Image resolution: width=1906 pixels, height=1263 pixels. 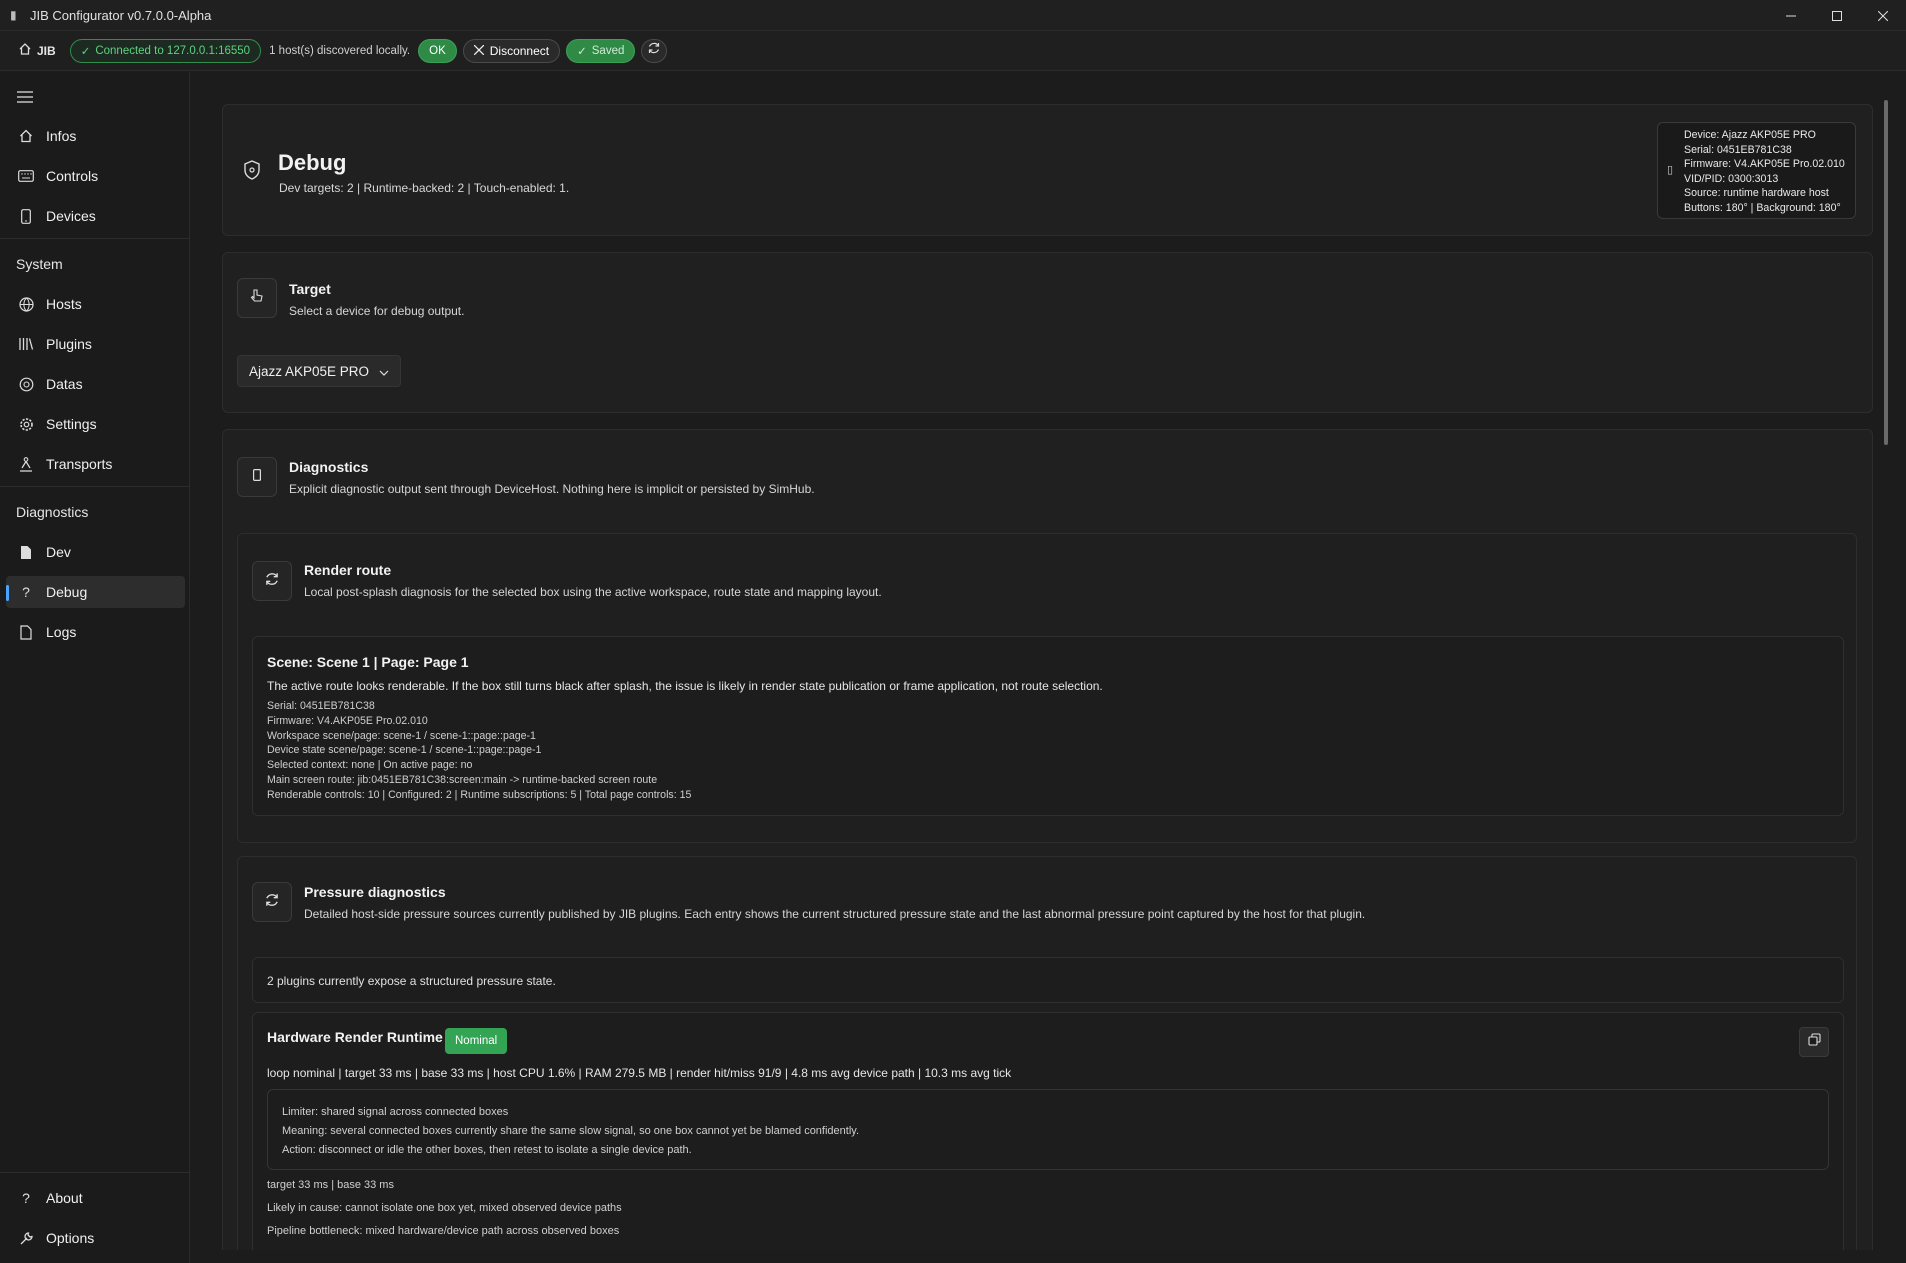 I want to click on ok-button: OK, so click(x=437, y=50).